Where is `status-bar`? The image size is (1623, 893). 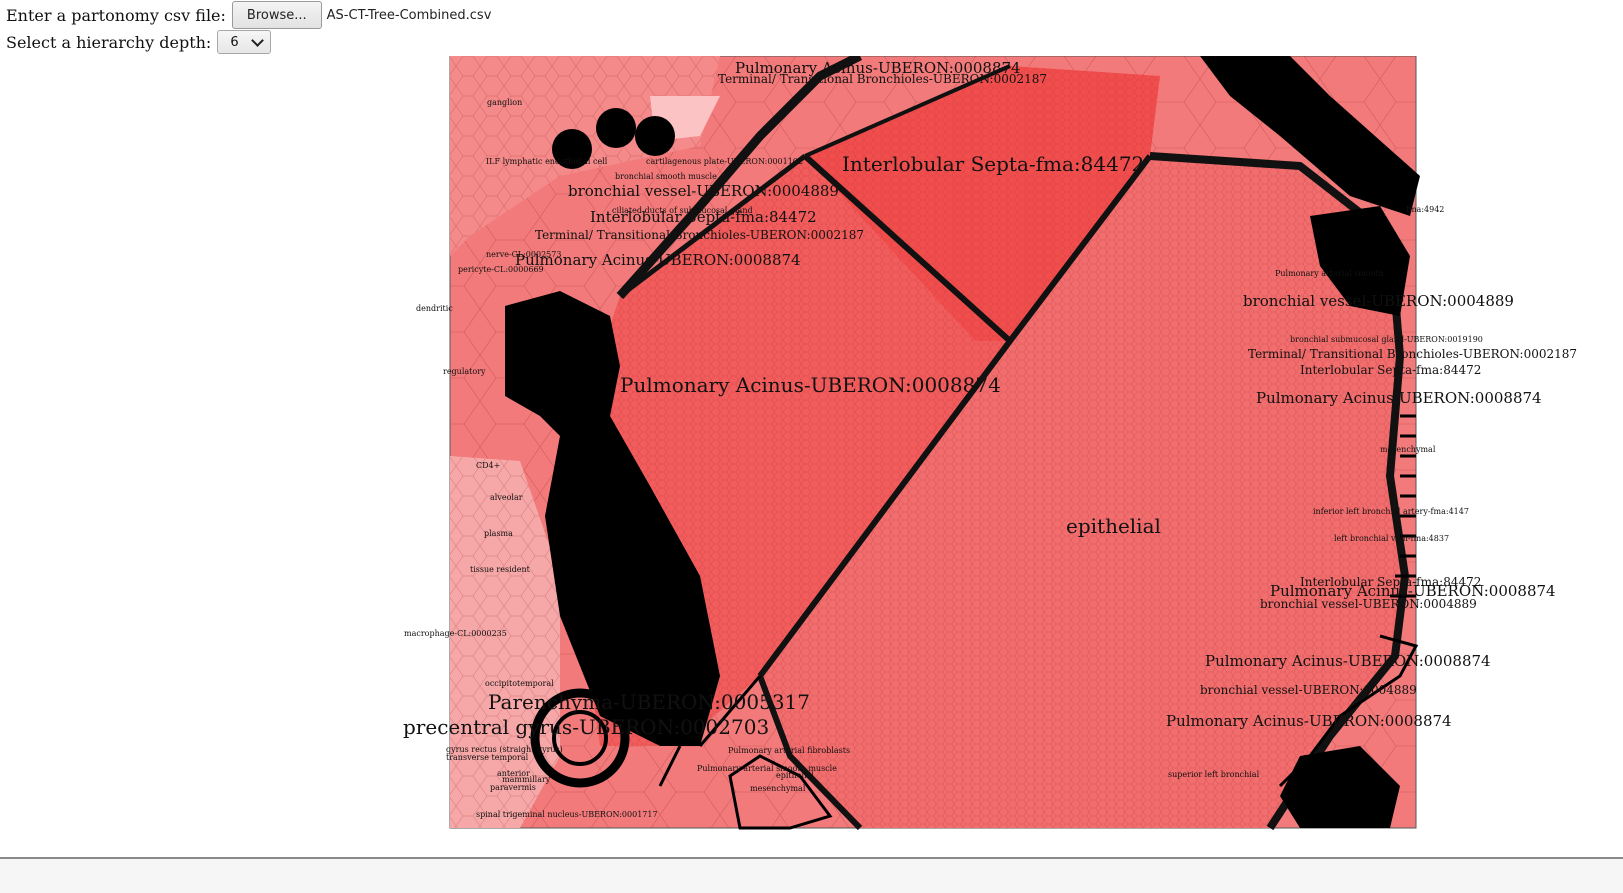 status-bar is located at coordinates (811, 875).